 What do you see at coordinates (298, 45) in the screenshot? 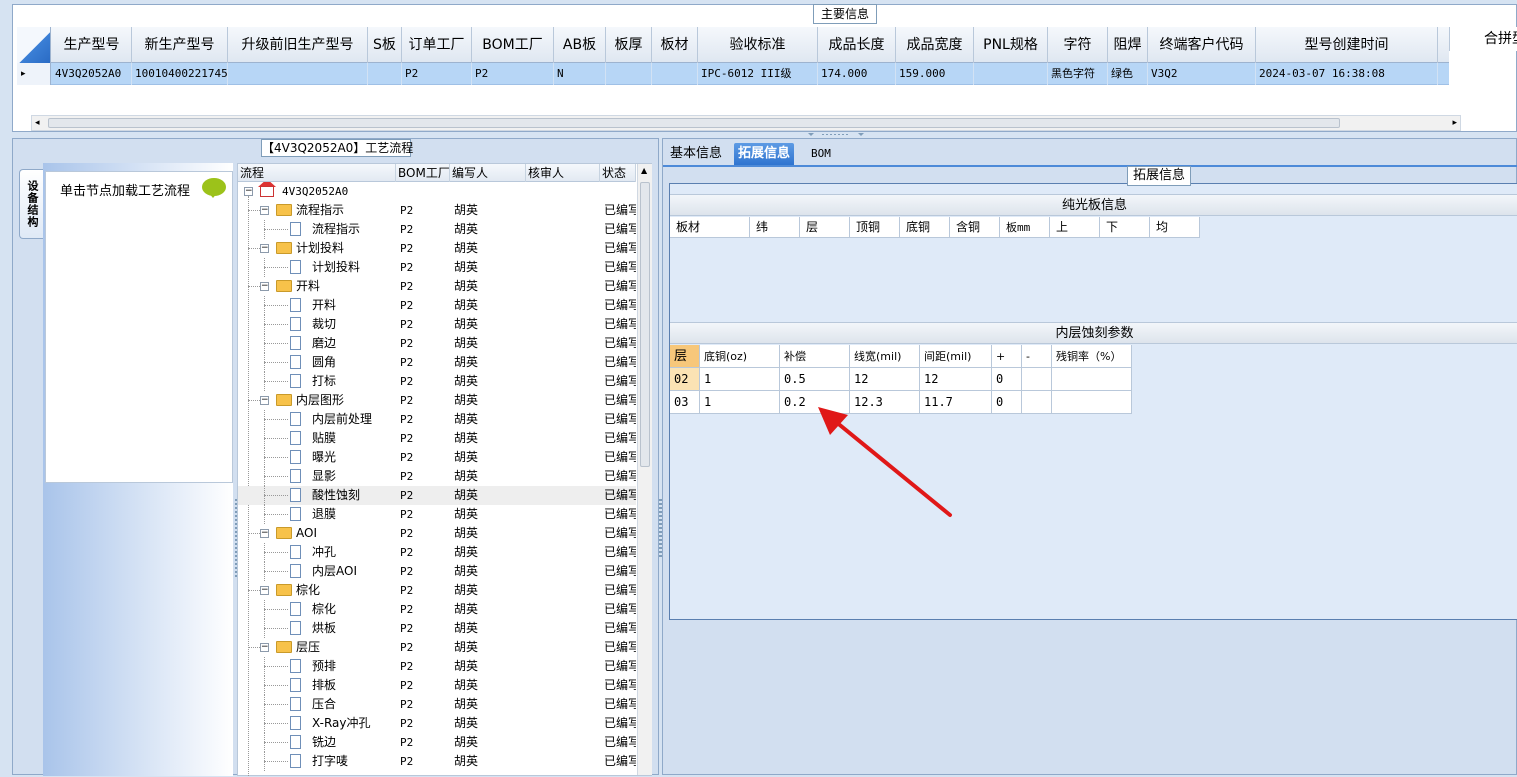
I see `column-header: 升级前旧生产型号` at bounding box center [298, 45].